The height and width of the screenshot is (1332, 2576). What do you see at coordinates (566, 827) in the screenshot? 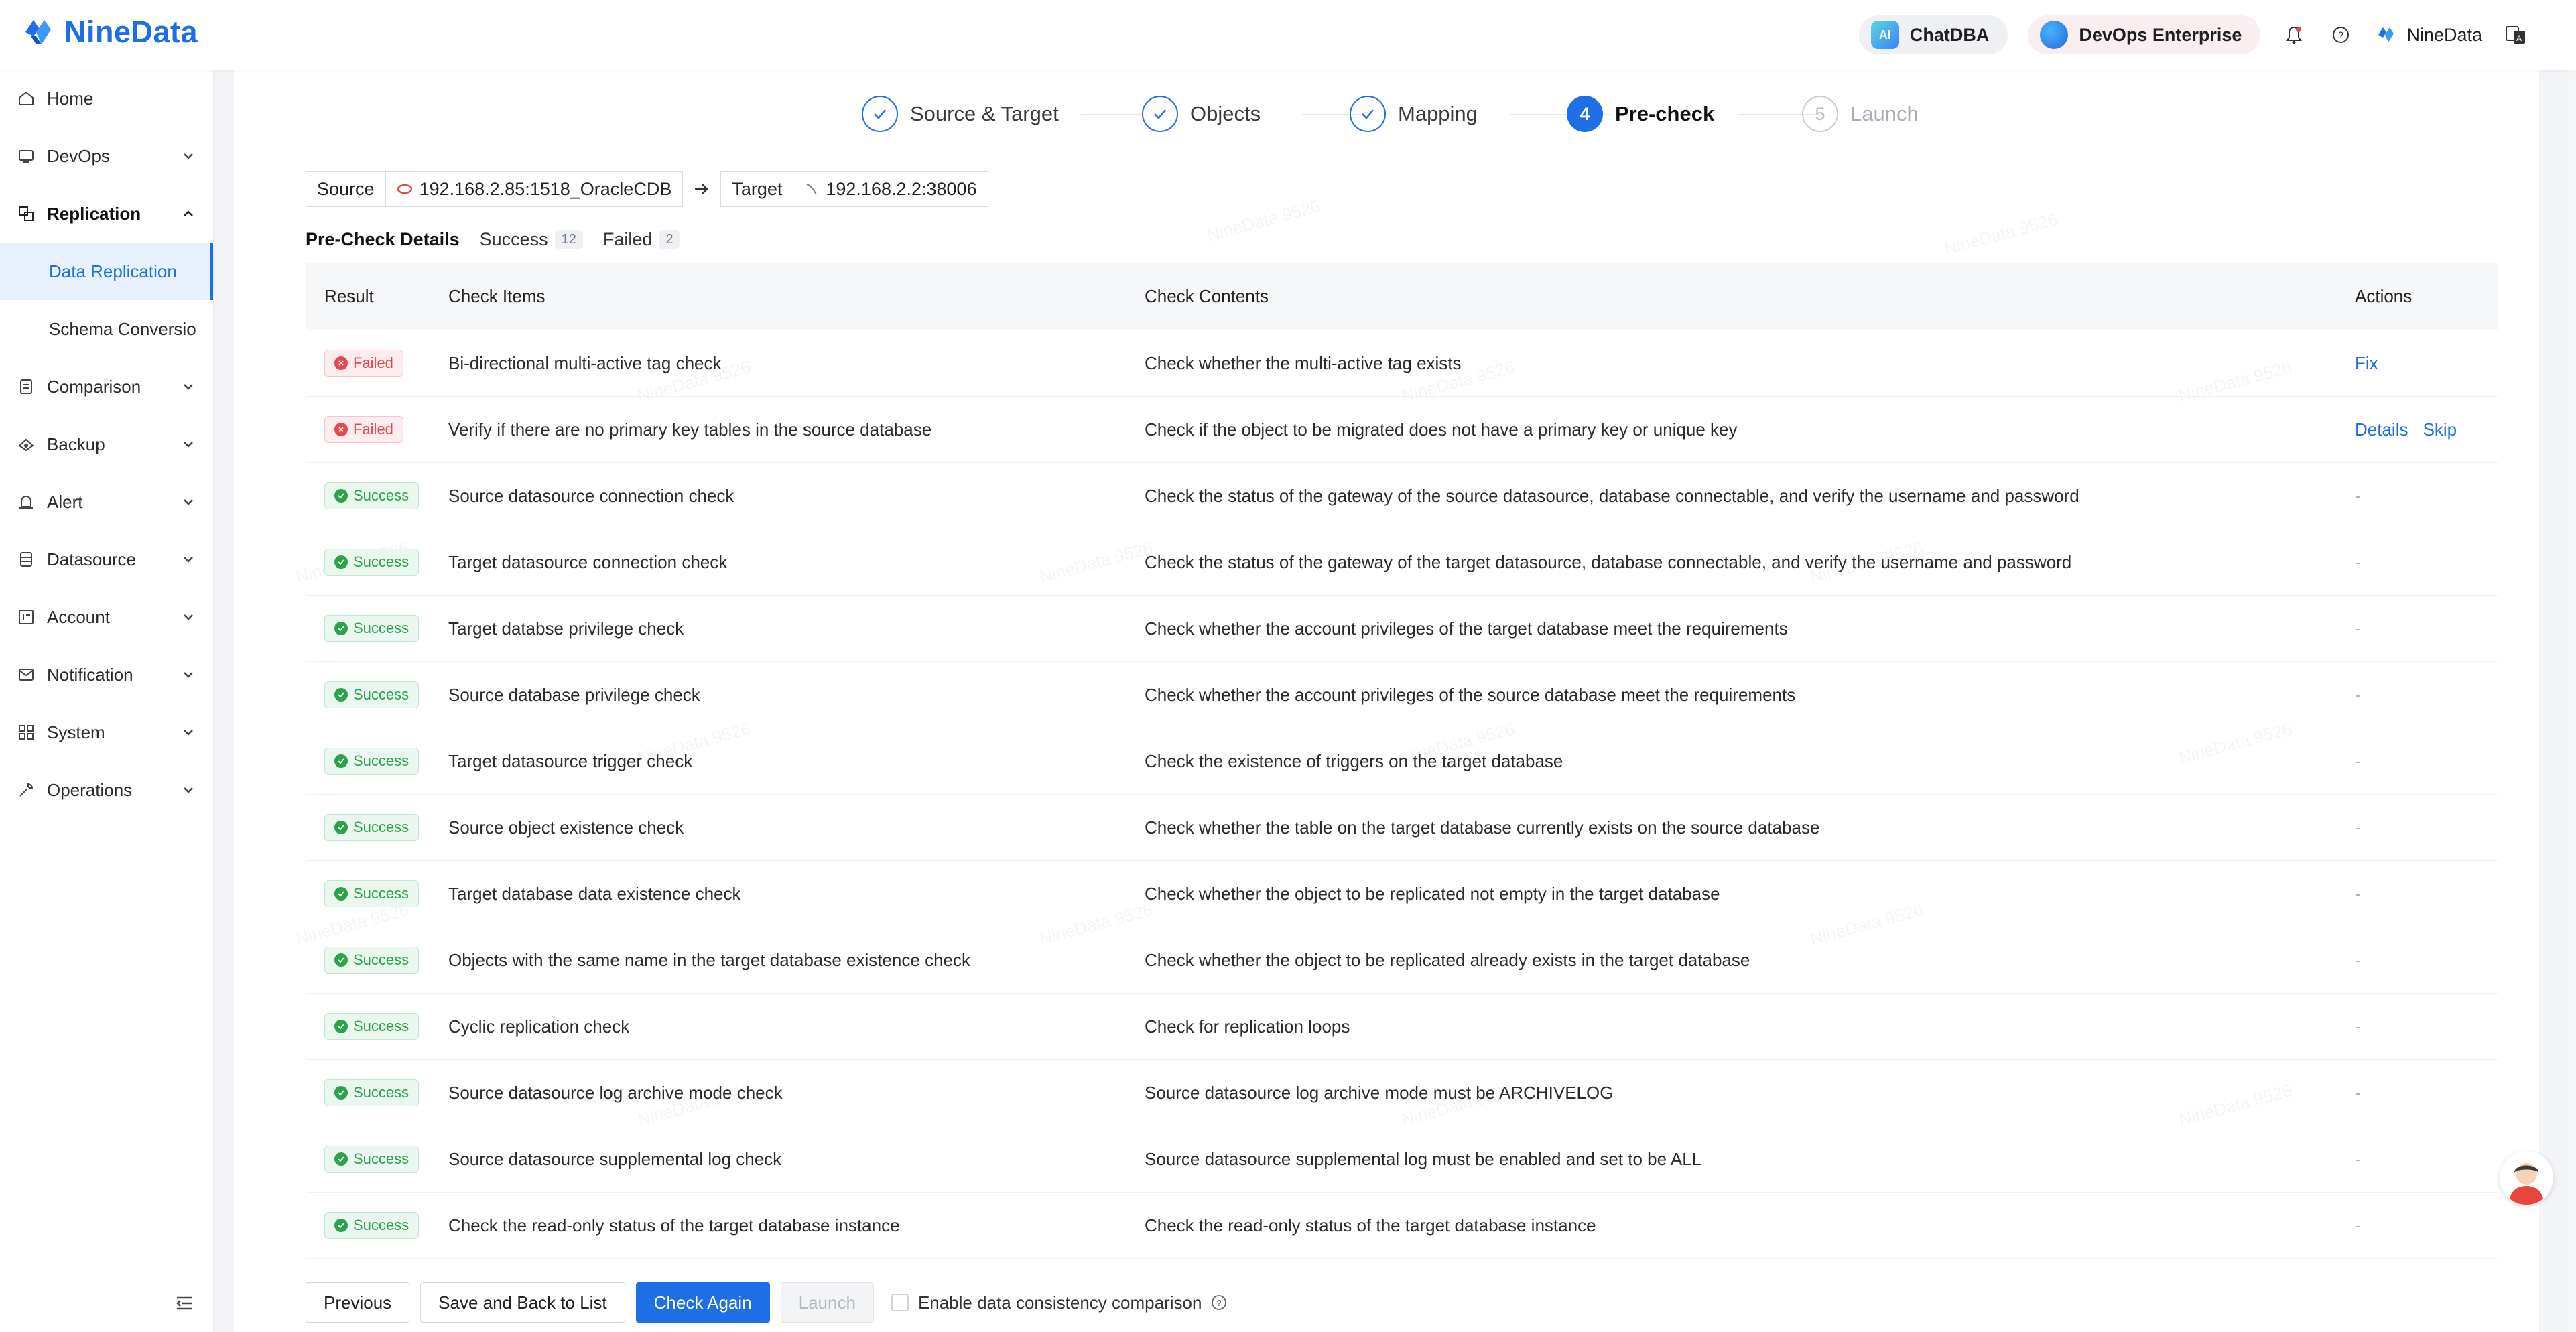
I see `check-item: Source object existence check` at bounding box center [566, 827].